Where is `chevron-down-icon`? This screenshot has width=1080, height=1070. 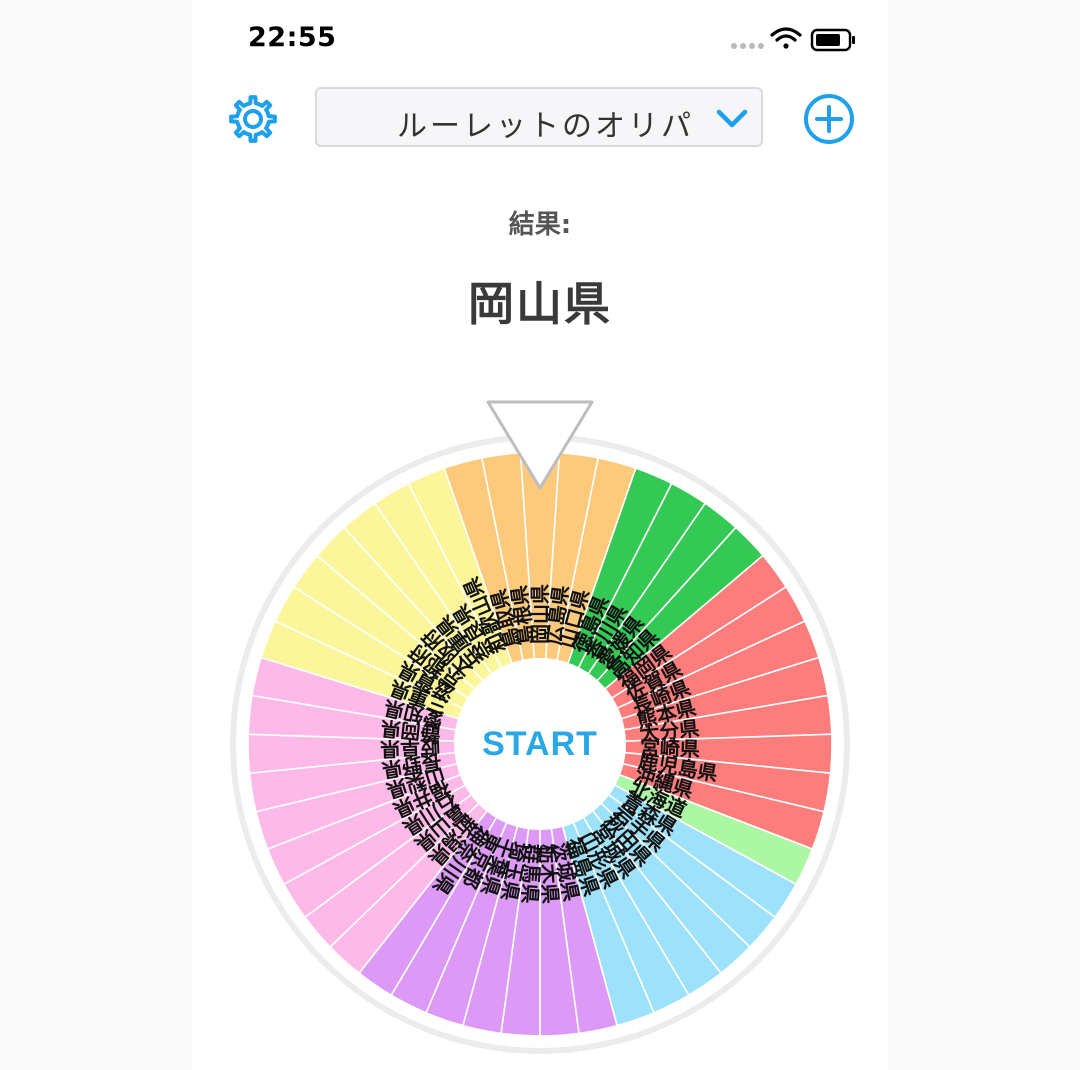
chevron-down-icon is located at coordinates (732, 118).